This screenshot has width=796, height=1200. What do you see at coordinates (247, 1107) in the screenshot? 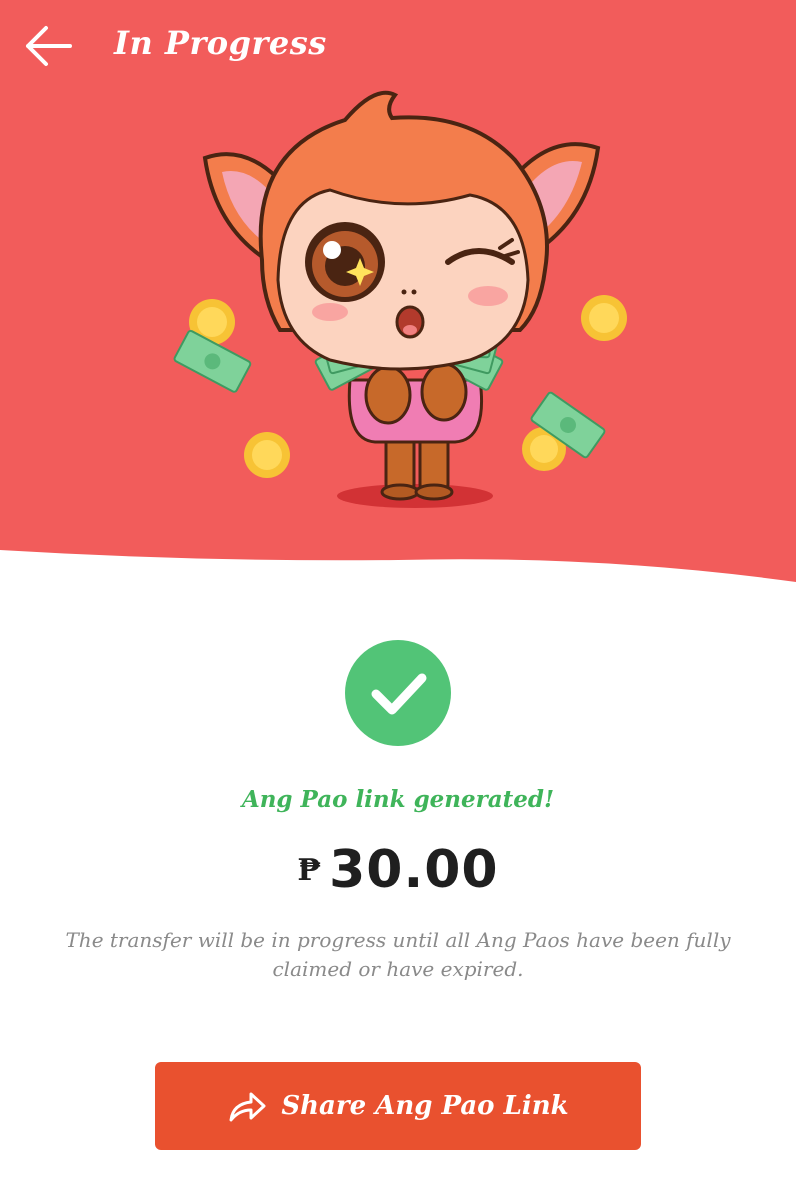
I see `share-arrow-icon` at bounding box center [247, 1107].